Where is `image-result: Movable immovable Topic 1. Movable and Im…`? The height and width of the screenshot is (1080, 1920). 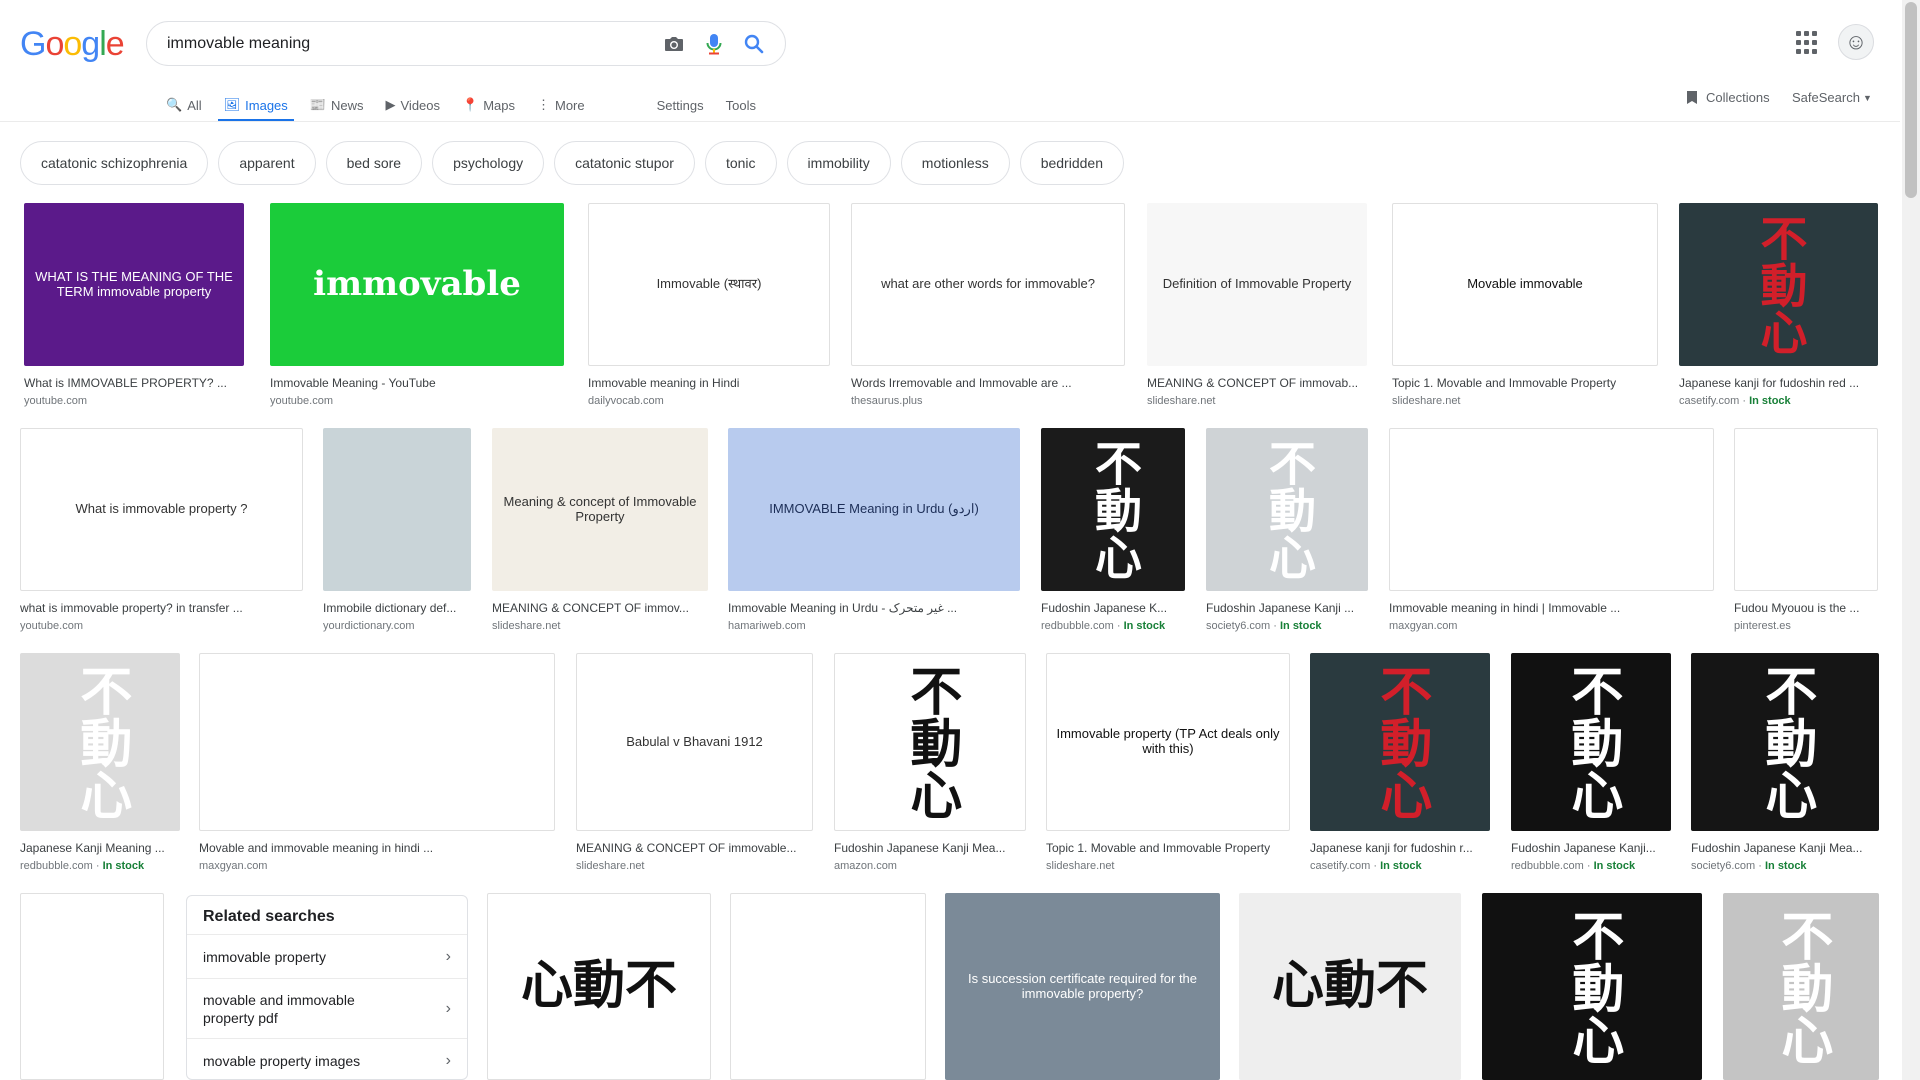 image-result: Movable immovable Topic 1. Movable and Im… is located at coordinates (1525, 306).